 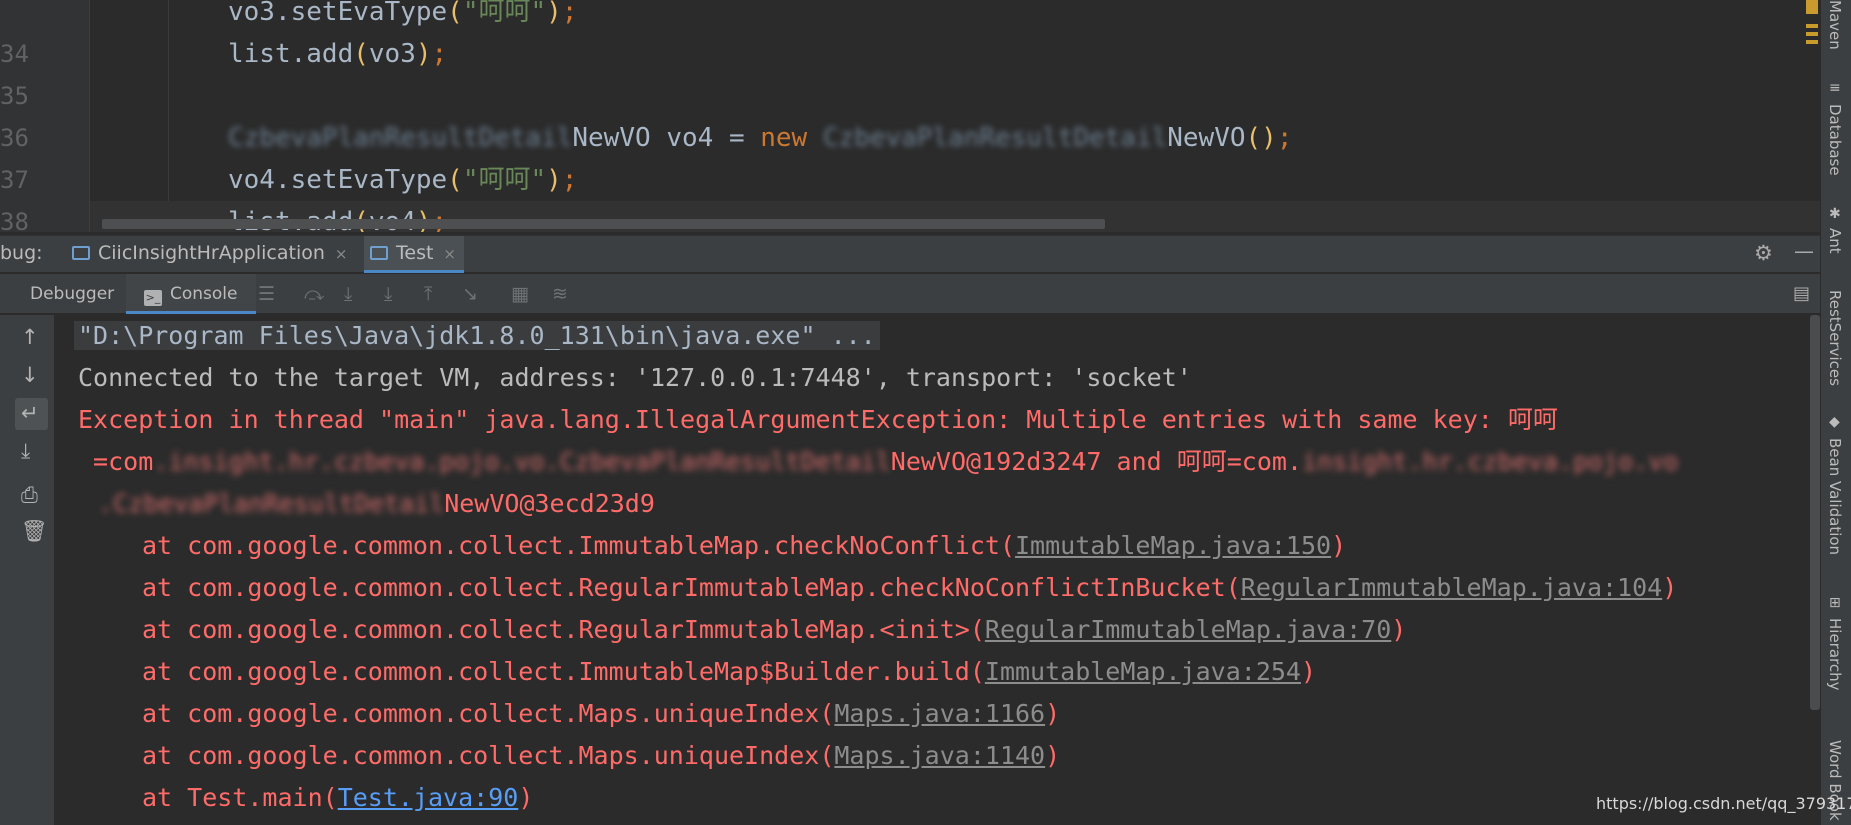 I want to click on code-line: list.add(vo3);, so click(x=337, y=54).